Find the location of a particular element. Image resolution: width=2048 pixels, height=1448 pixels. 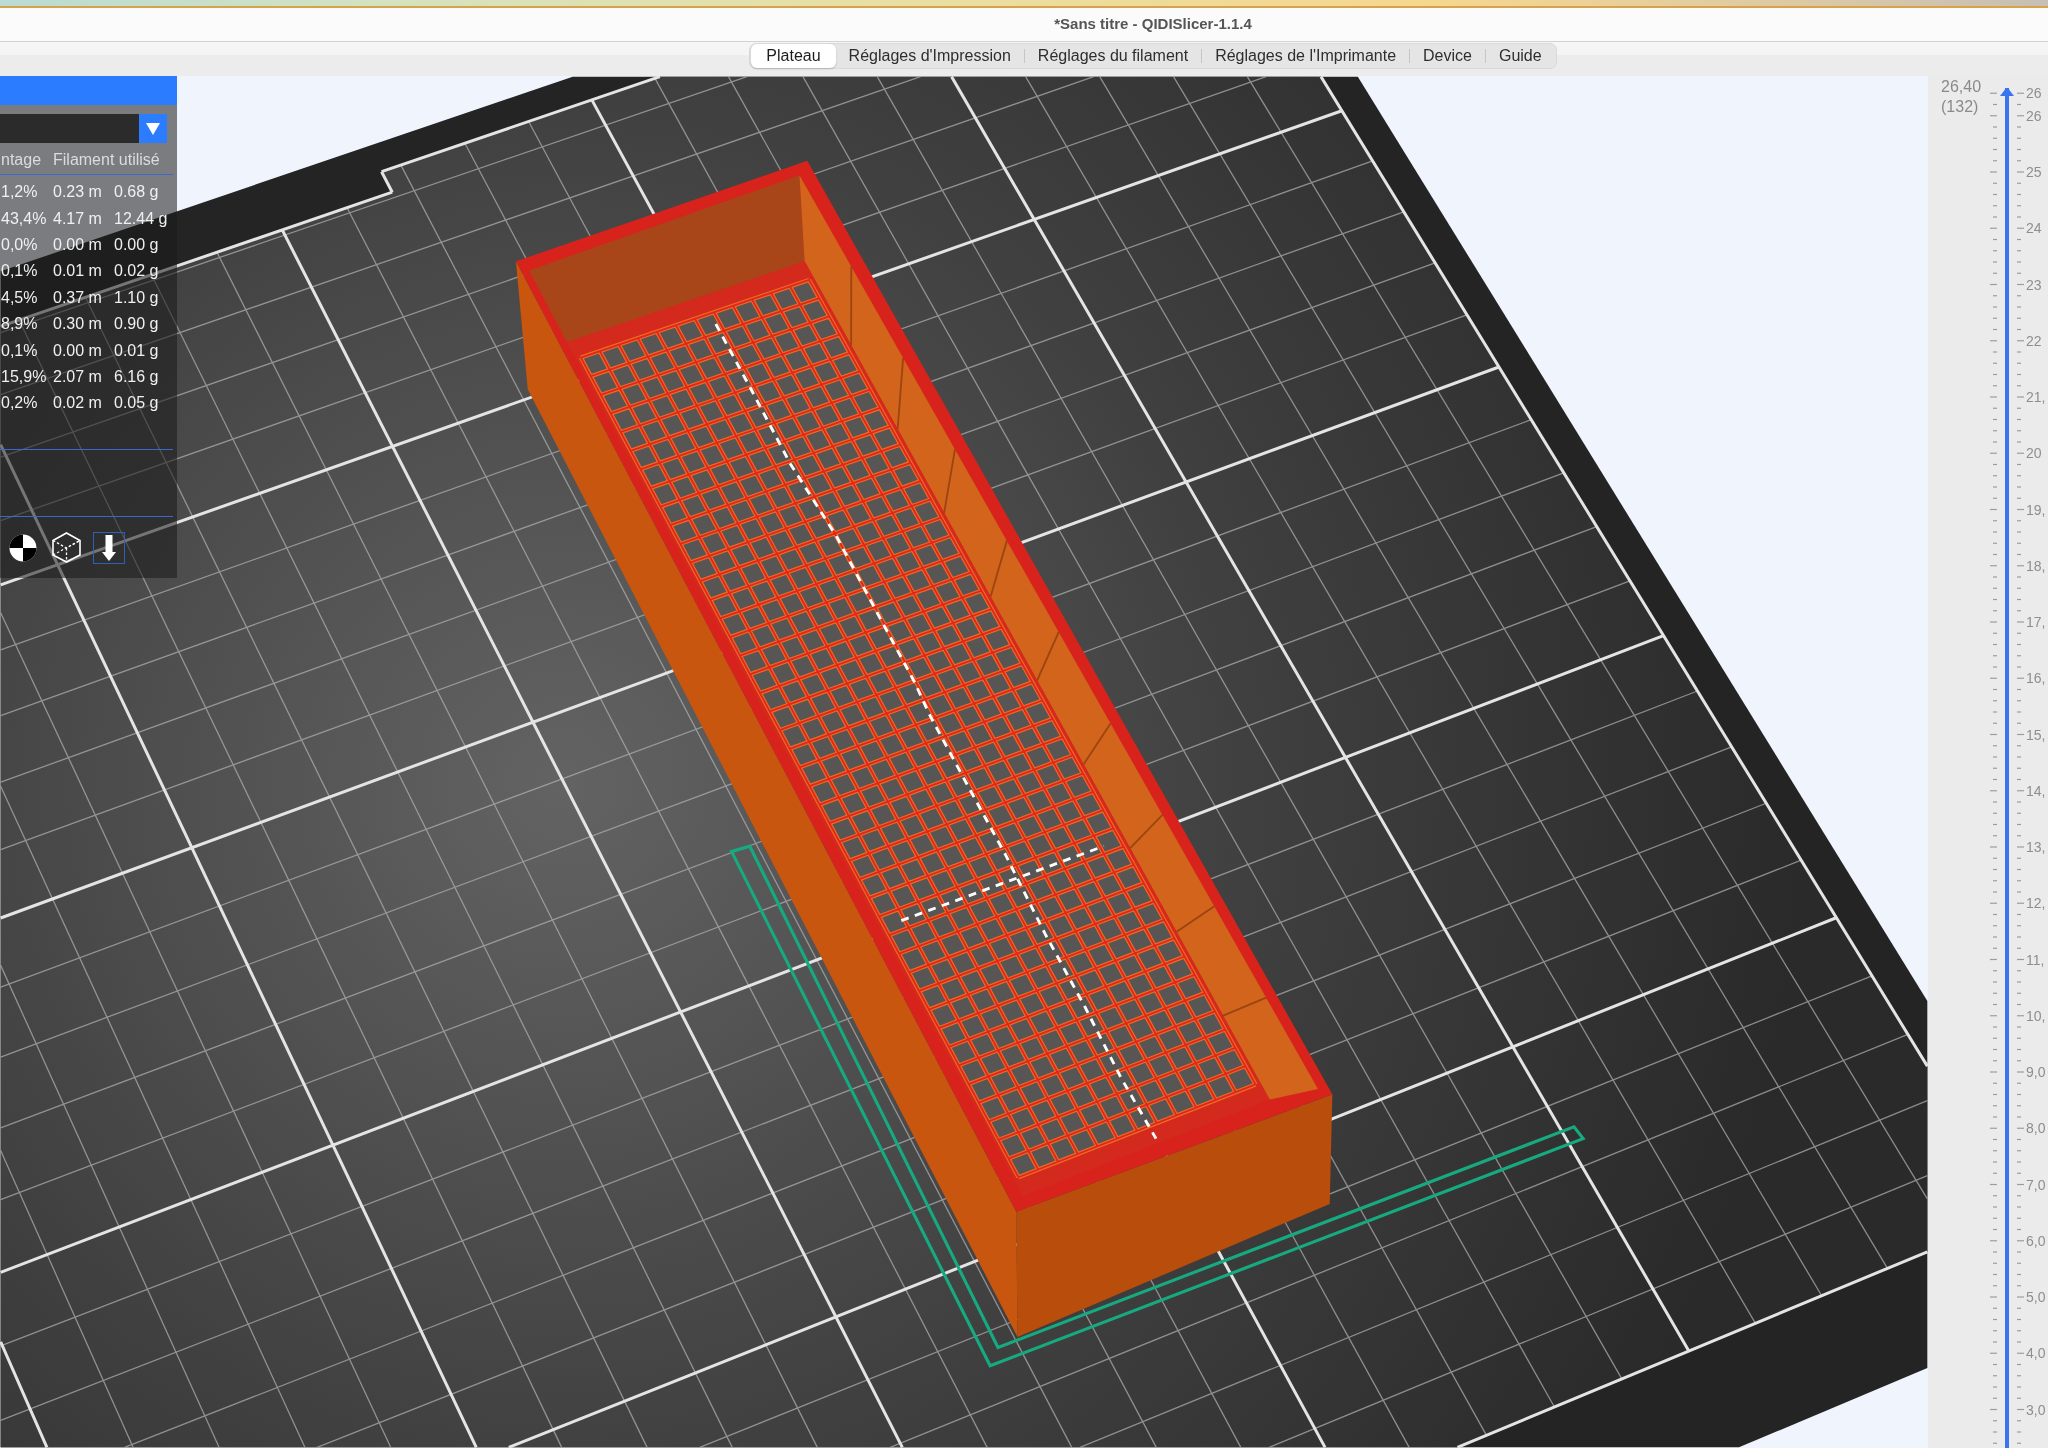

filament-weight: 6.16 g is located at coordinates (136, 376).